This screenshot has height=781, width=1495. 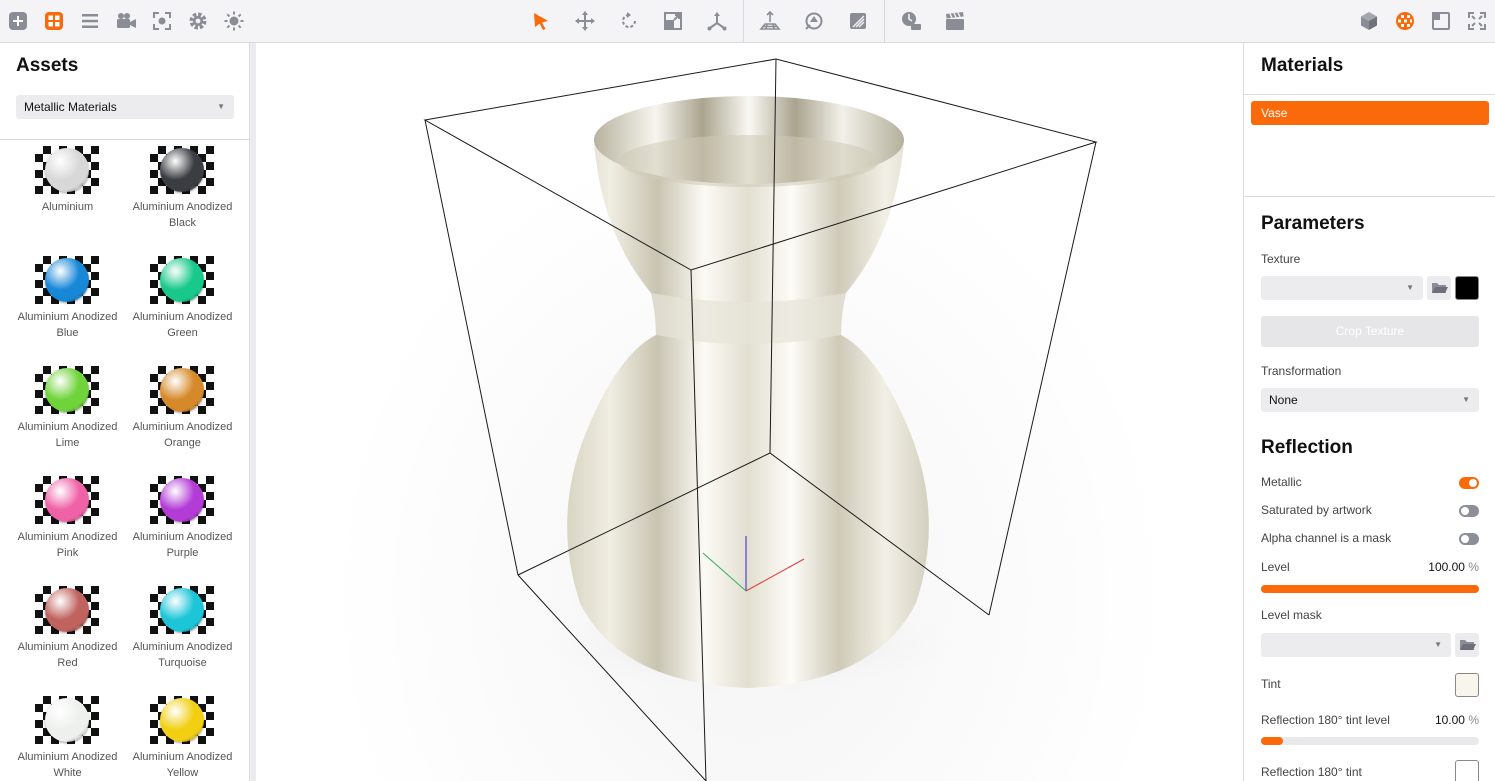 I want to click on clapper-icon, so click(x=955, y=21).